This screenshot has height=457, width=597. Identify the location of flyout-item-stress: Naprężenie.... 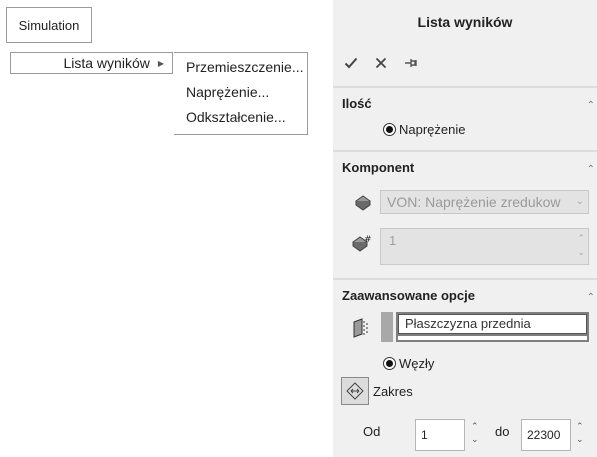
(246, 94).